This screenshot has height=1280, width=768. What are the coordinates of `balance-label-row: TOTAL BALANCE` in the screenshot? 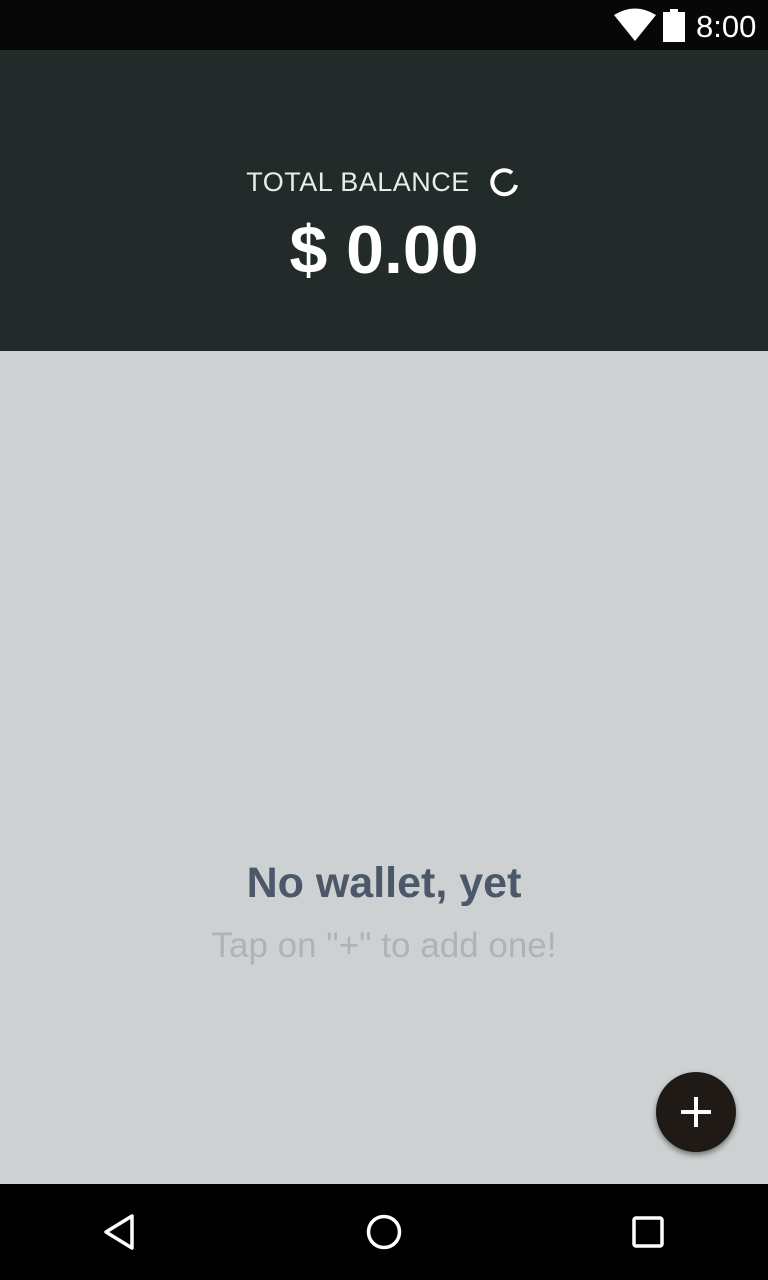 It's located at (384, 182).